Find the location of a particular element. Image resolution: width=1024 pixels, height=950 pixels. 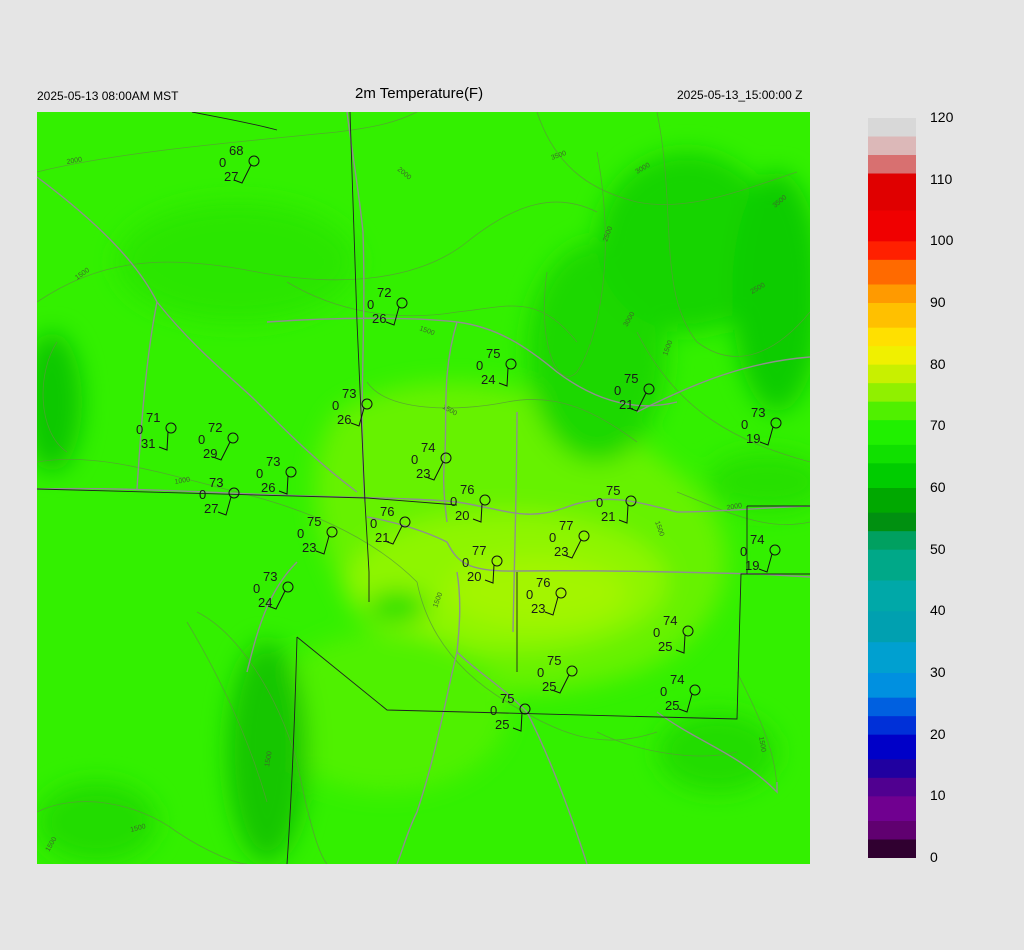

colorbar-tick-label: 50 is located at coordinates (938, 548).